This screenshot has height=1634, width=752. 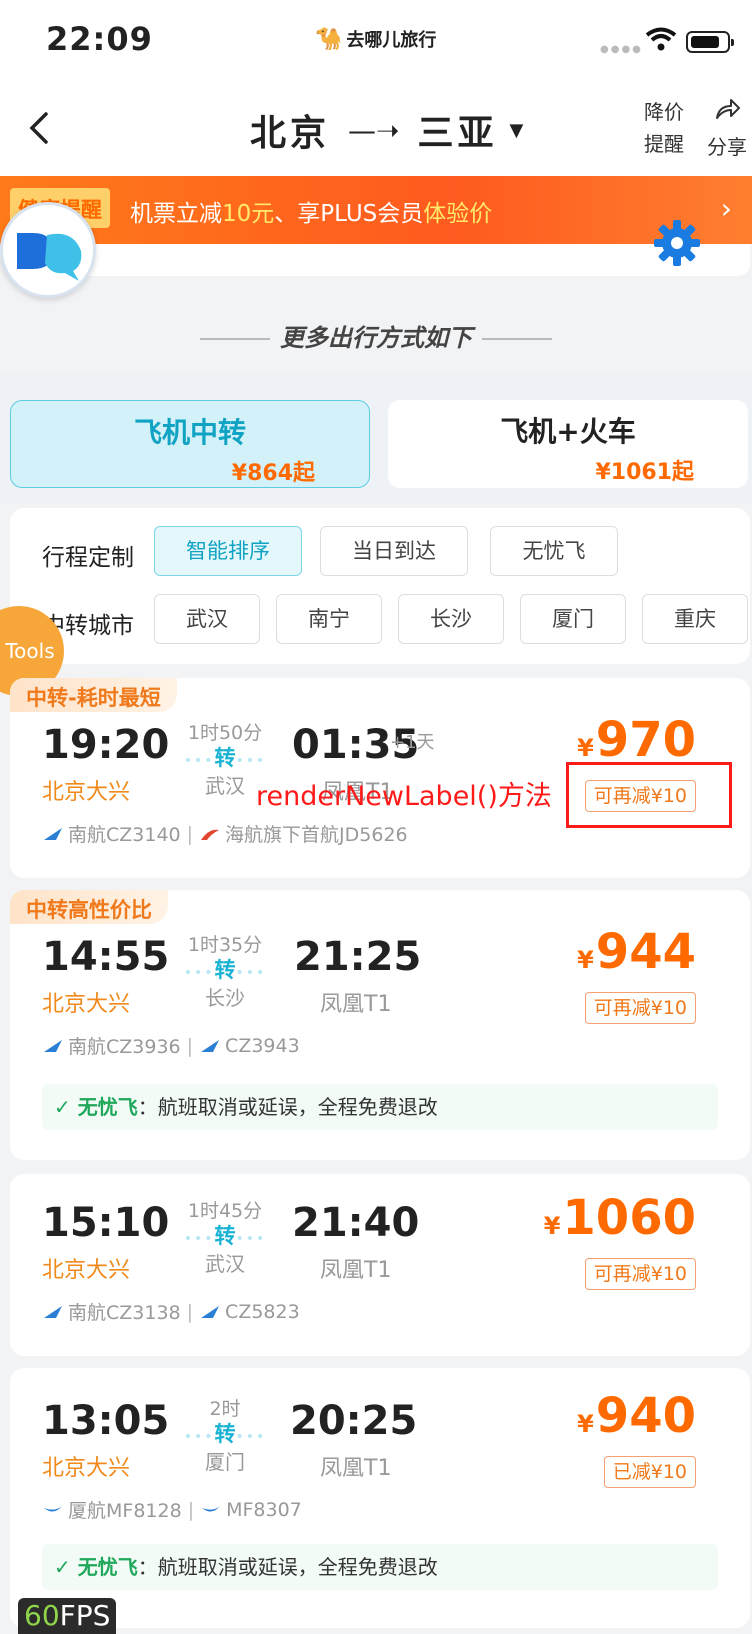 What do you see at coordinates (210, 834) in the screenshot?
I see `hainan-airlines-logo-icon` at bounding box center [210, 834].